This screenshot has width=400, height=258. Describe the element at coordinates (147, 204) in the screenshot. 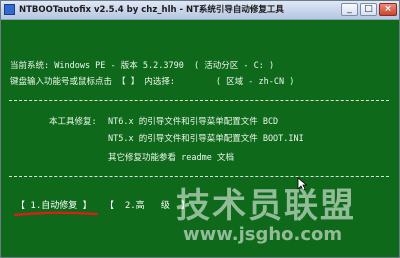

I see `advanced-button: 【 2.高 级 】` at that location.